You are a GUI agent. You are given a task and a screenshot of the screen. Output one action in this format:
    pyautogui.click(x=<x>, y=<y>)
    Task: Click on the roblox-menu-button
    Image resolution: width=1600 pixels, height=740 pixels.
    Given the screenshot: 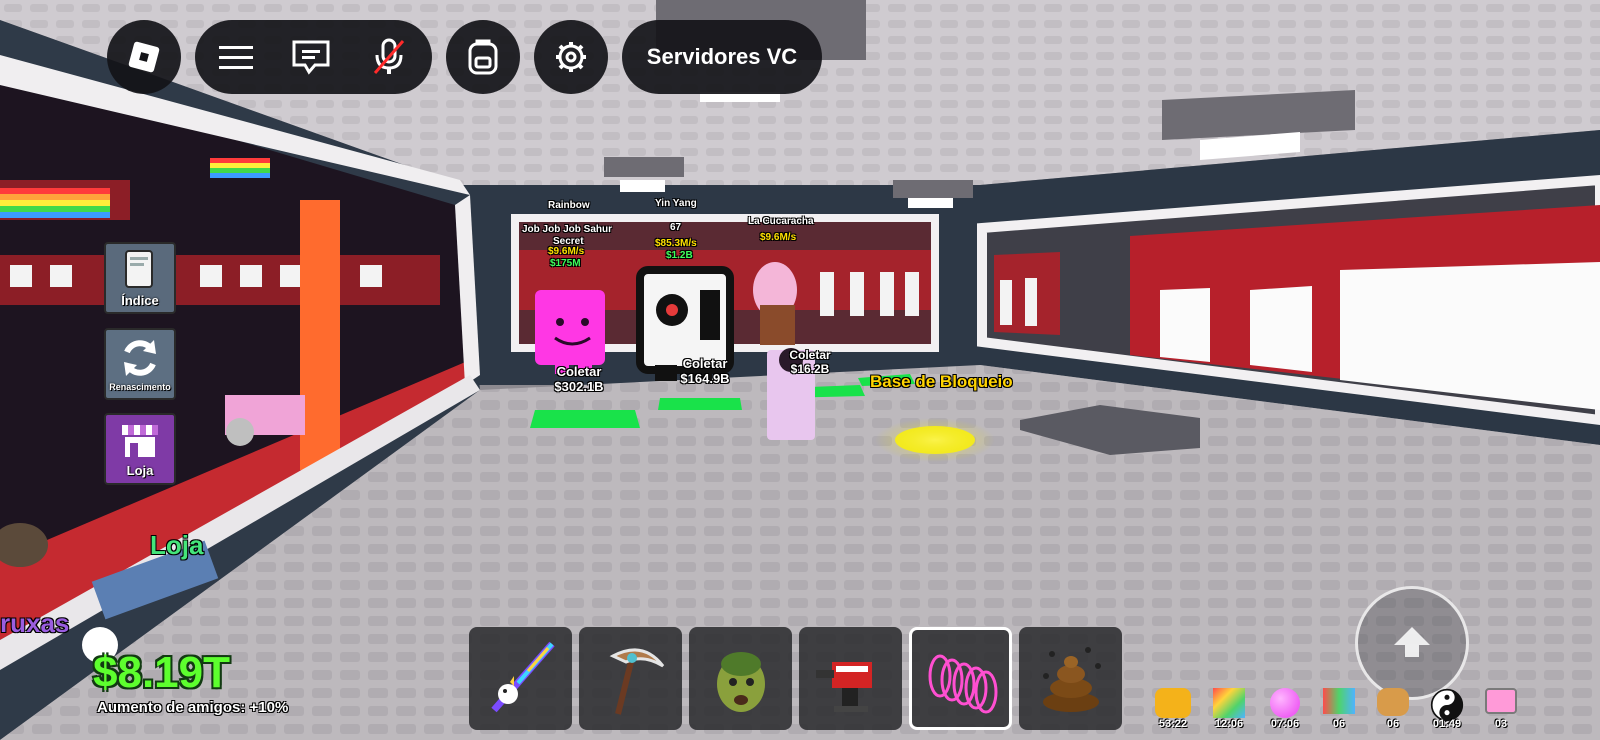 What is the action you would take?
    pyautogui.click(x=144, y=57)
    